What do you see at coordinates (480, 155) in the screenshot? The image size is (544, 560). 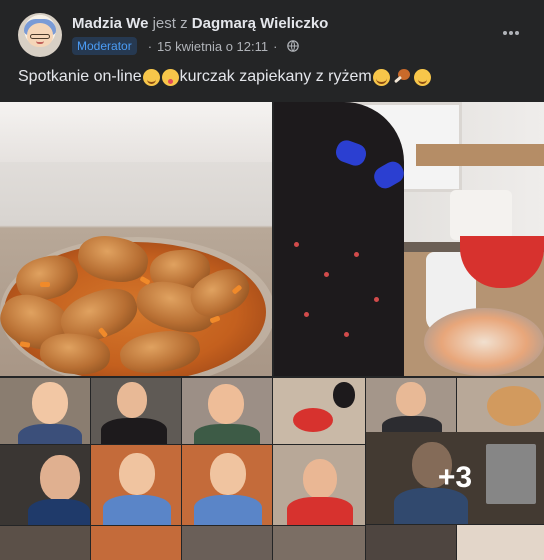 I see `wooden-shelf` at bounding box center [480, 155].